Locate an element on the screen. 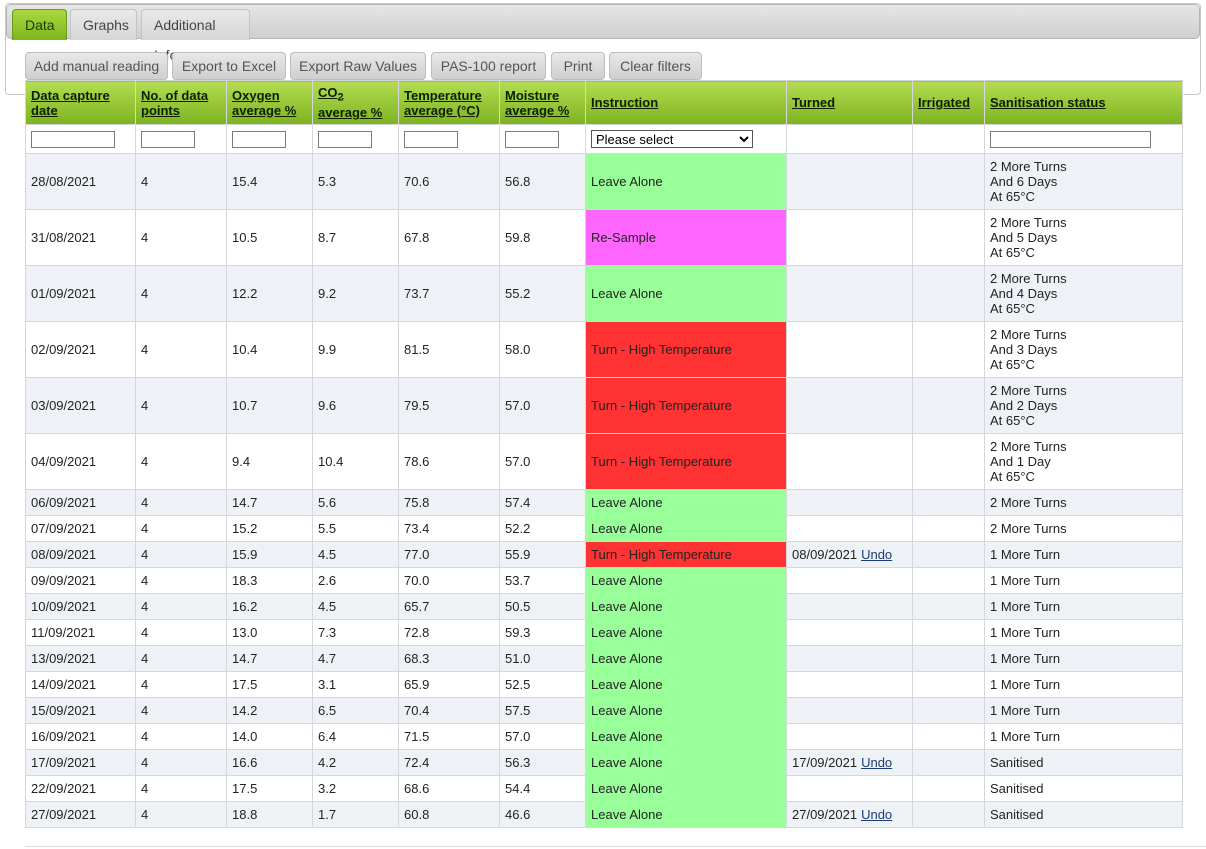 Image resolution: width=1206 pixels, height=849 pixels. temperature-filter-input is located at coordinates (431, 139).